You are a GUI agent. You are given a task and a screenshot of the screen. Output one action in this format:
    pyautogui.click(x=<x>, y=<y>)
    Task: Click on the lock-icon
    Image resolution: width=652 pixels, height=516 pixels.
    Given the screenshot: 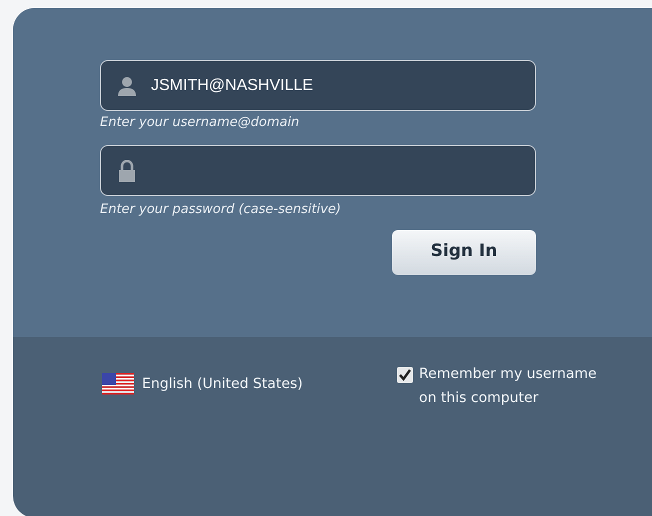 What is the action you would take?
    pyautogui.click(x=127, y=171)
    